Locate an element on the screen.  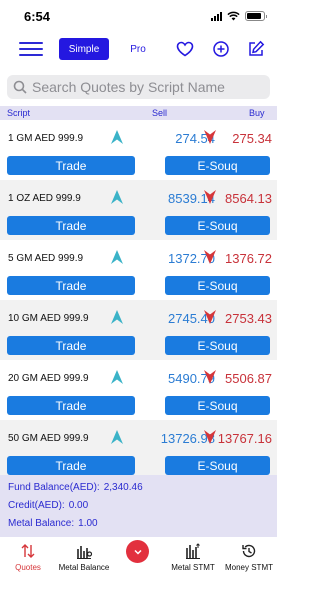
metal-balance: Metal Balance: 1.00 is located at coordinates (53, 523).